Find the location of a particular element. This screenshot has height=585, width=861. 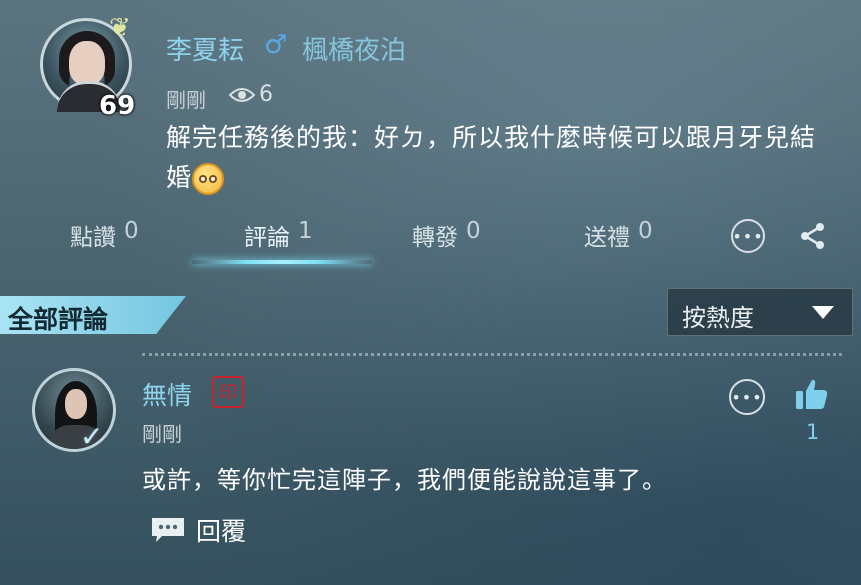

comment-like-count: 1 is located at coordinates (813, 432).